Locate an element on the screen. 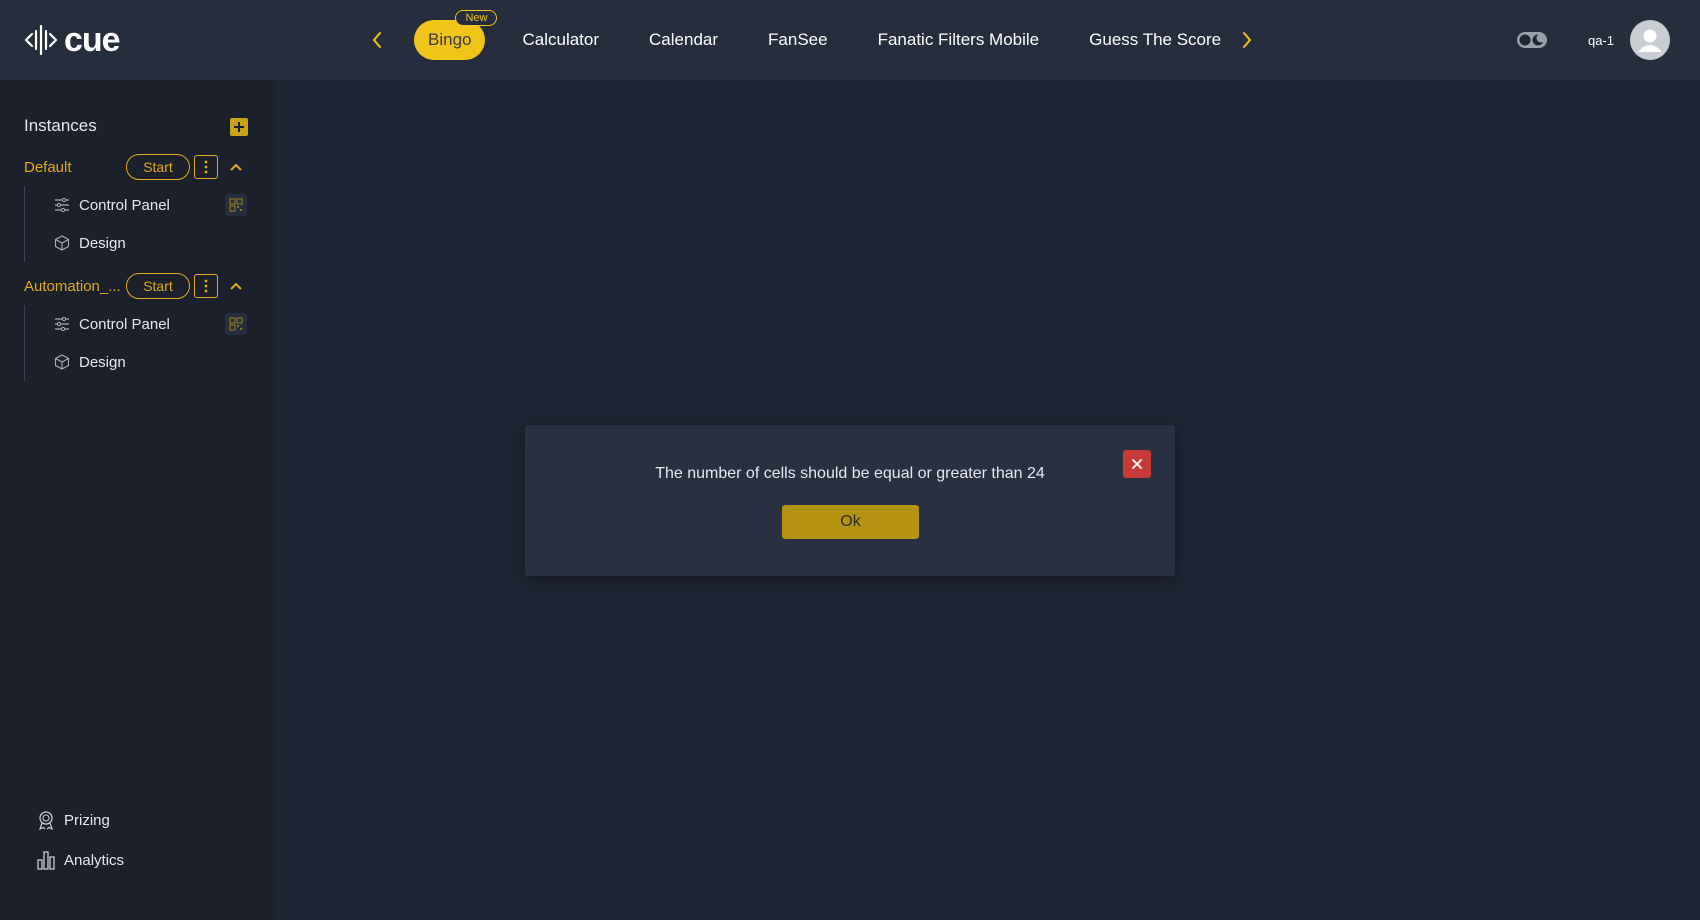  instances-title: Instances is located at coordinates (60, 125).